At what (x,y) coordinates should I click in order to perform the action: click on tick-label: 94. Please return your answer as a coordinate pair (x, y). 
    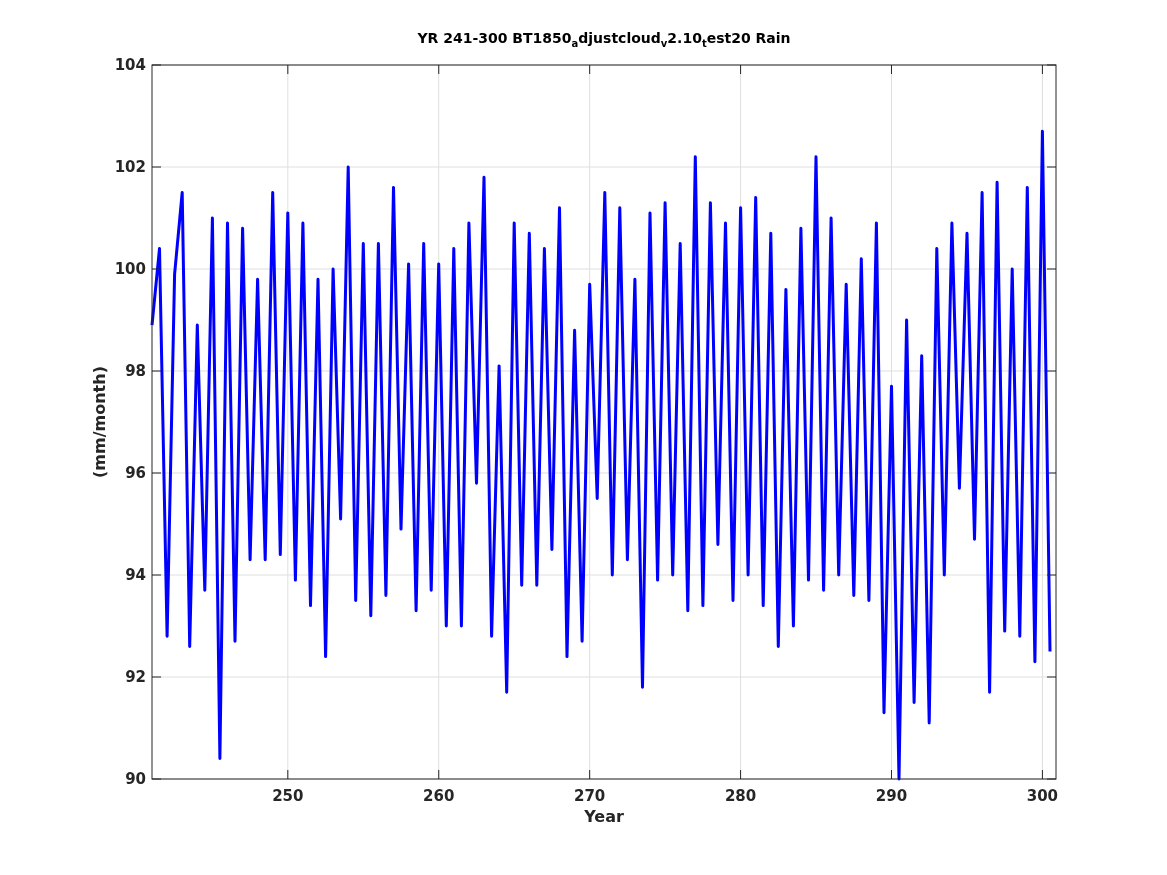
    Looking at the image, I should click on (135, 575).